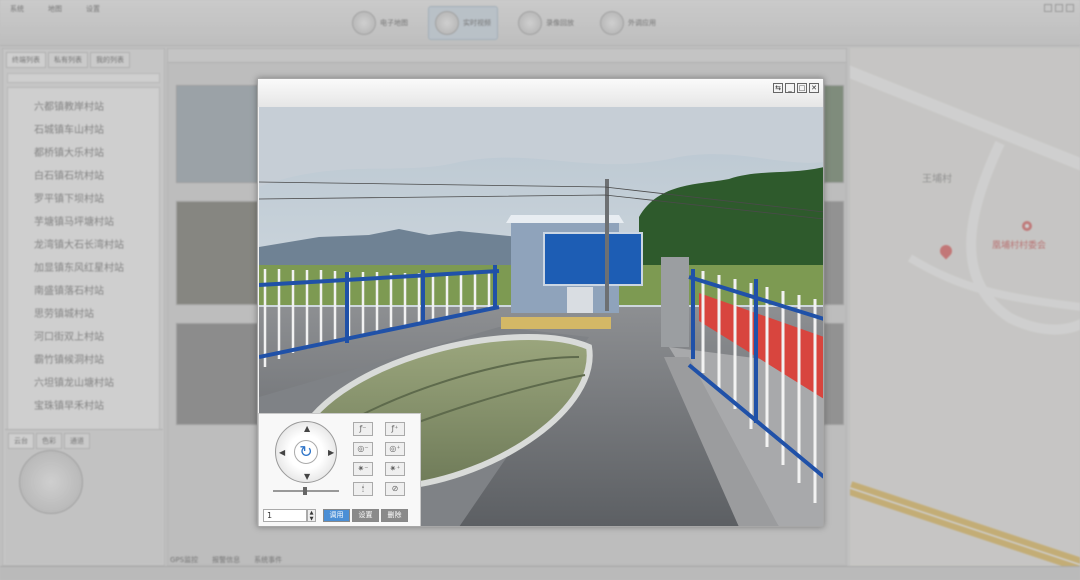 The width and height of the screenshot is (1080, 580). I want to click on zoom-in-button: ƒ⁺, so click(395, 429).